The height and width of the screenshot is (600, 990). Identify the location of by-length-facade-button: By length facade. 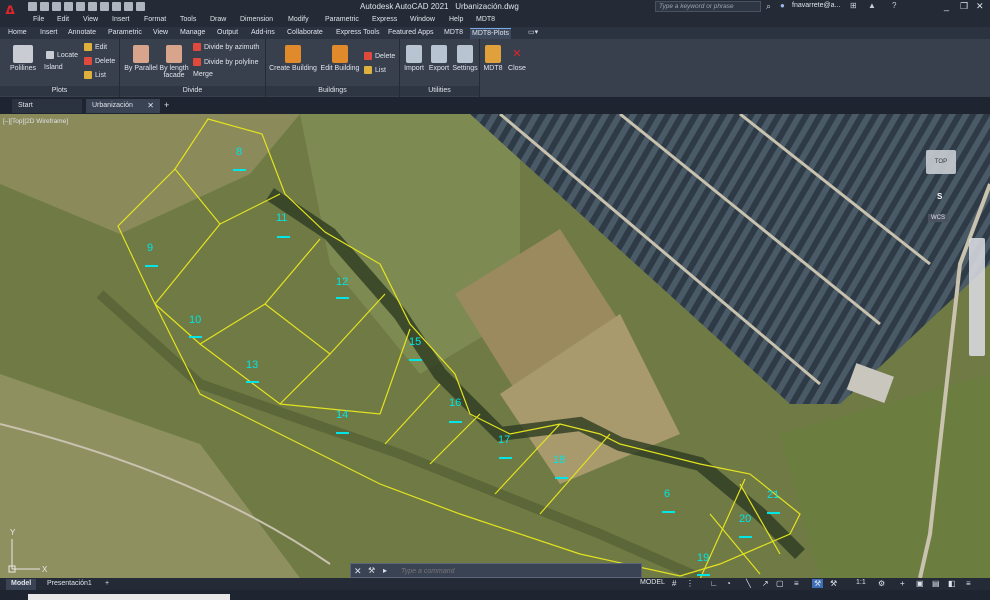
(174, 62).